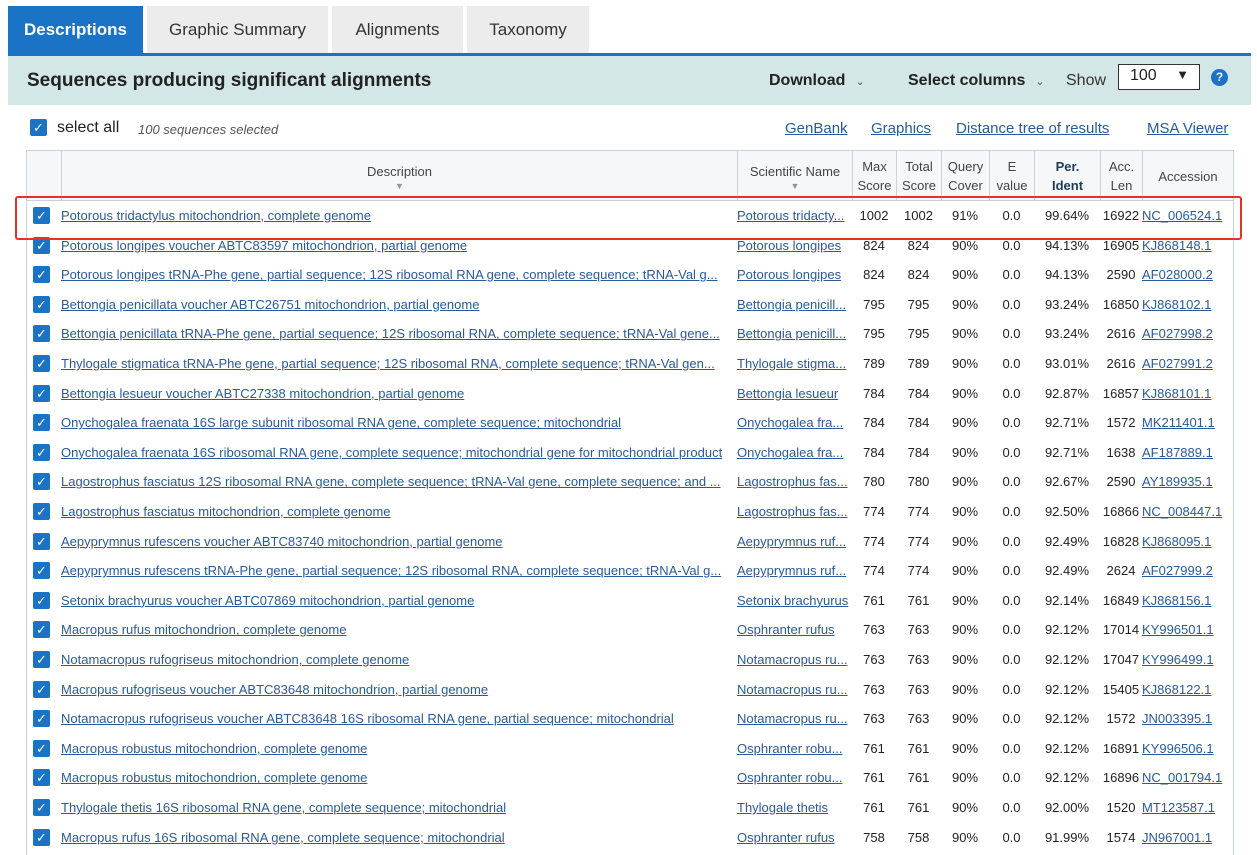  Describe the element at coordinates (1187, 274) in the screenshot. I see `accession-link: AF028000.2` at that location.